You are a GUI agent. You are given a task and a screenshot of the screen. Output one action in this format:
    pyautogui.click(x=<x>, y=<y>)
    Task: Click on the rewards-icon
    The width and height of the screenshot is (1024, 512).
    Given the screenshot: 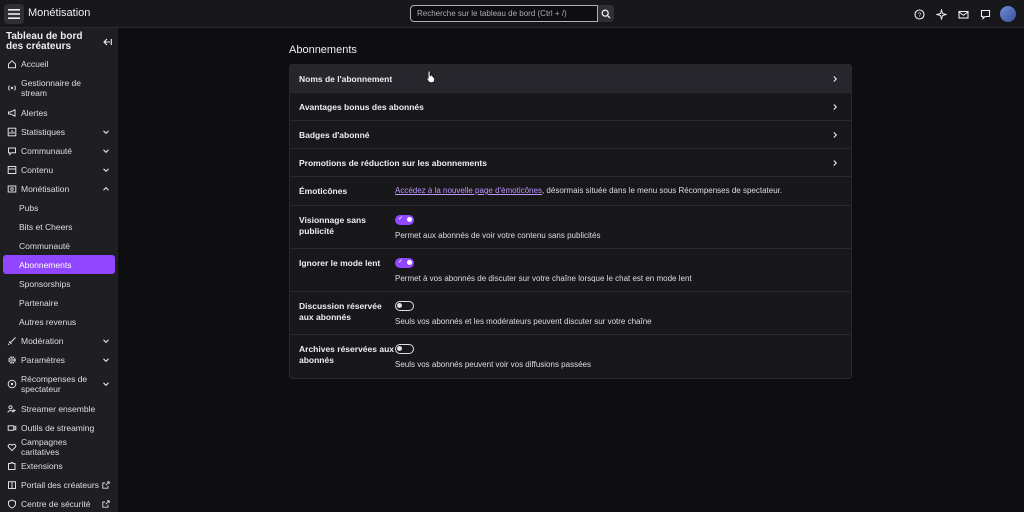 What is the action you would take?
    pyautogui.click(x=12, y=384)
    